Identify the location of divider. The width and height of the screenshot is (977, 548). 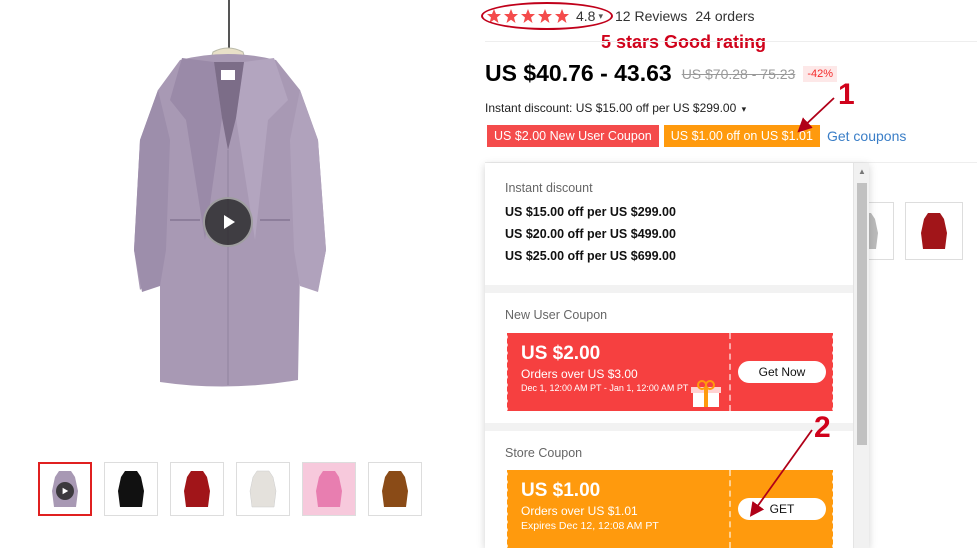
(731, 41).